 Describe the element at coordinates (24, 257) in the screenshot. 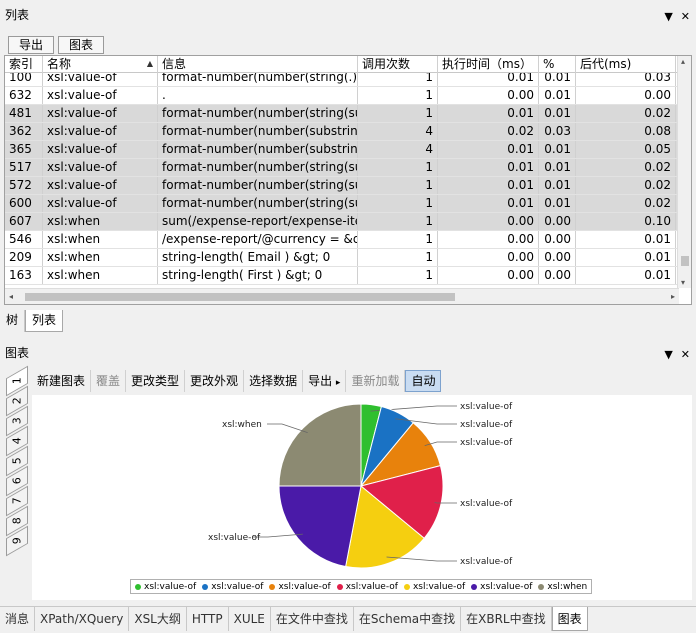

I see `cell-idx: 209` at that location.